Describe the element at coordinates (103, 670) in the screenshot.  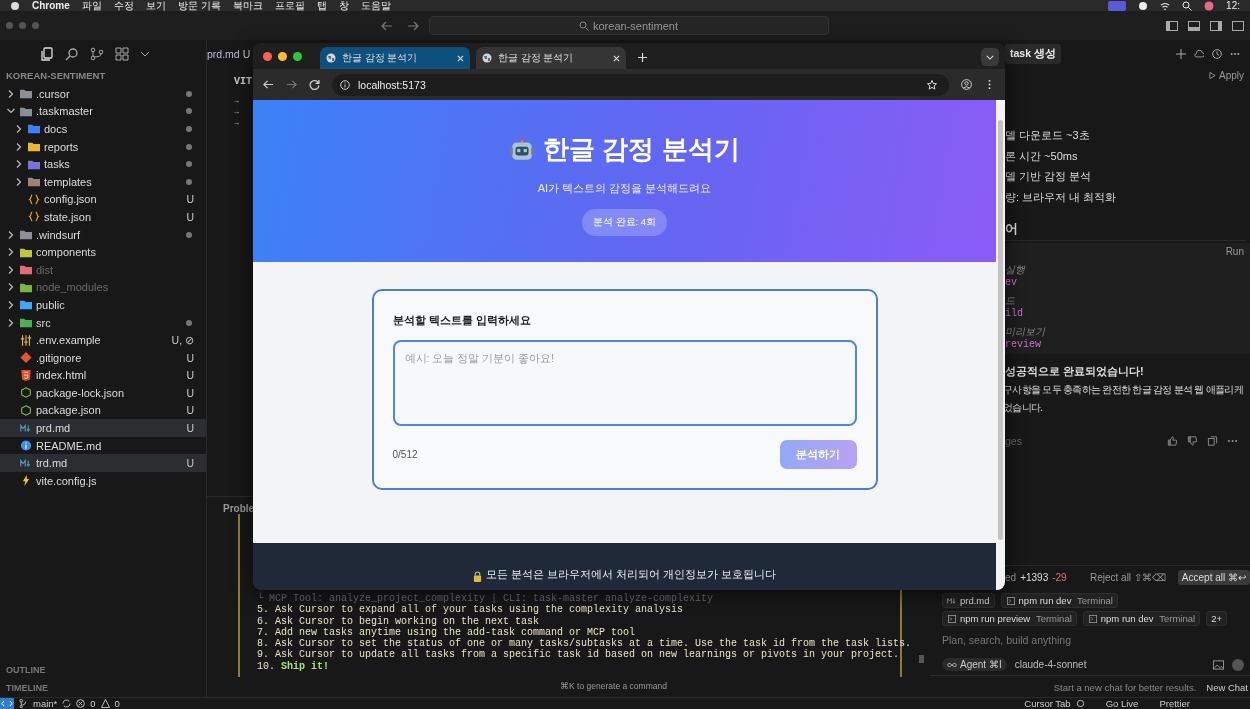
I see `outline-section: OUTLINE` at that location.